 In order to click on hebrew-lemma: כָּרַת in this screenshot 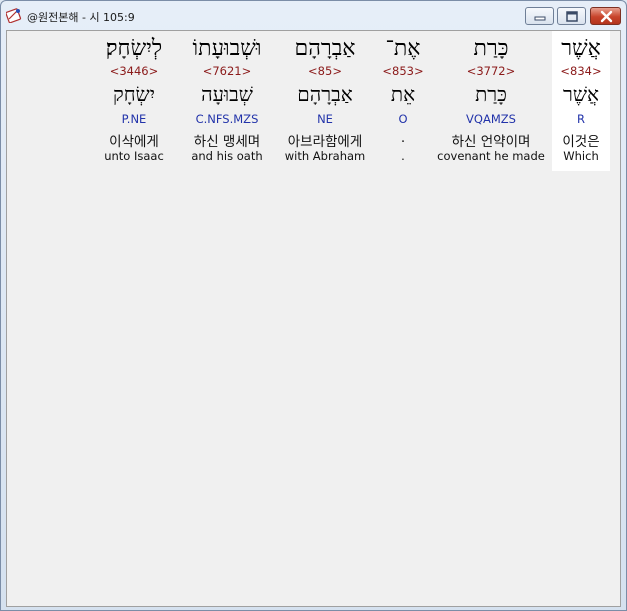, I will do `click(491, 94)`.